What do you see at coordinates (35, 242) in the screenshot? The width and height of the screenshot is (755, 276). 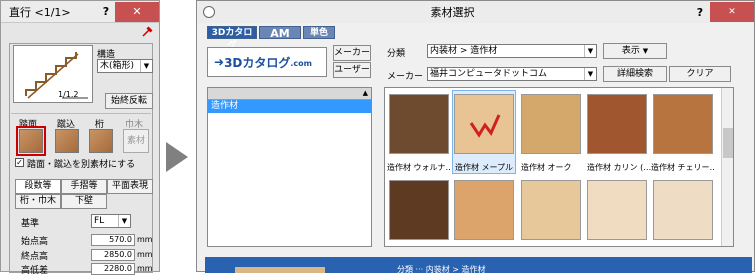 I see `start-height-label: 始点高` at bounding box center [35, 242].